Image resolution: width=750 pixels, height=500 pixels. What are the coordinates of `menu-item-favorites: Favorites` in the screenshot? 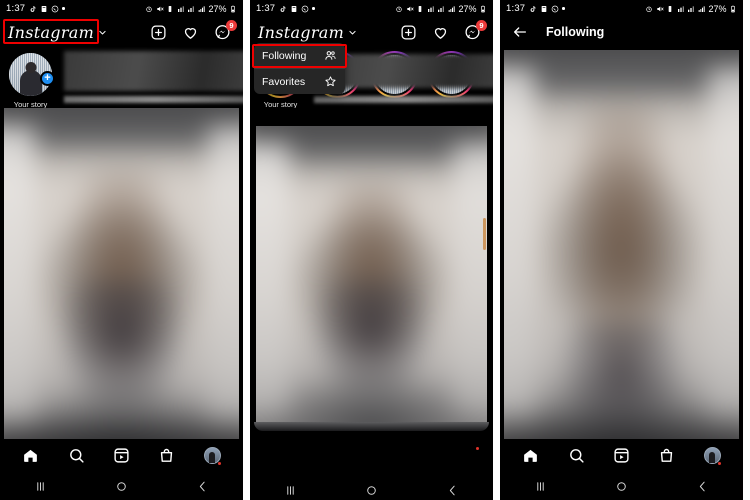 It's located at (299, 81).